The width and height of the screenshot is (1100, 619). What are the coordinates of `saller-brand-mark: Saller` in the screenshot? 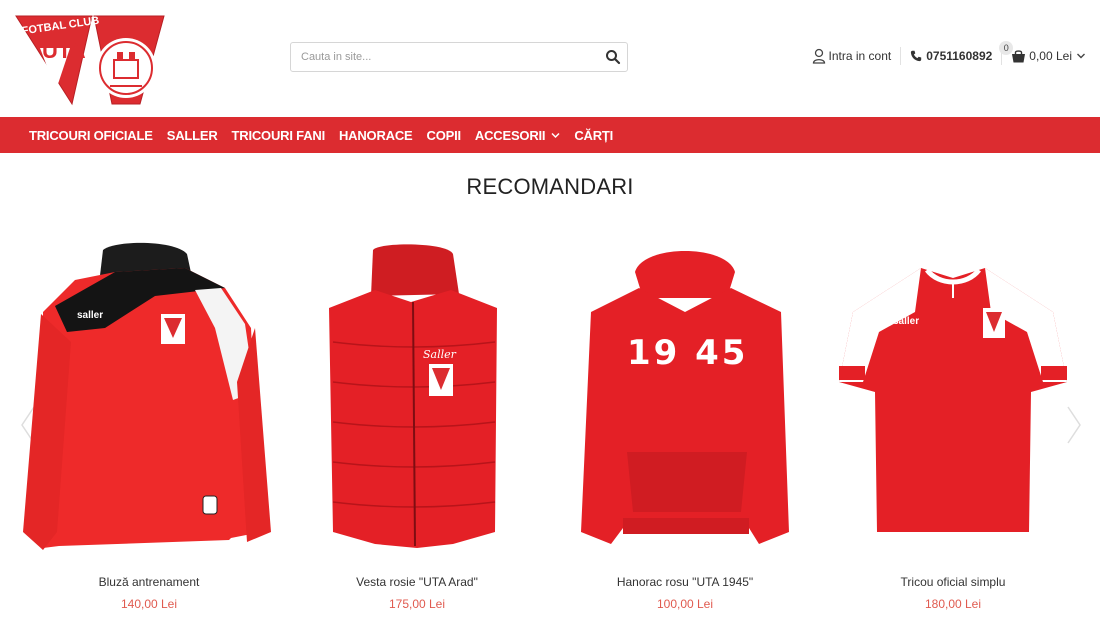 It's located at (440, 354).